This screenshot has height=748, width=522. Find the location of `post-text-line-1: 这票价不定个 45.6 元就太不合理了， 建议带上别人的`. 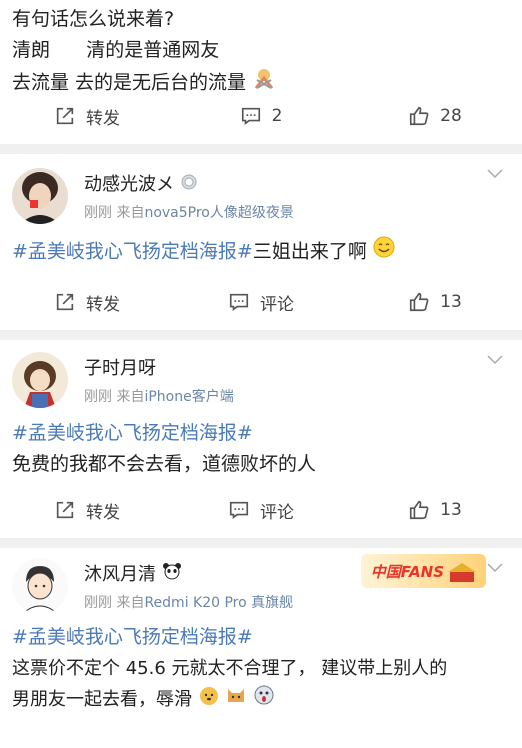

post-text-line-1: 这票价不定个 45.6 元就太不合理了， 建议带上别人的 is located at coordinates (230, 668).